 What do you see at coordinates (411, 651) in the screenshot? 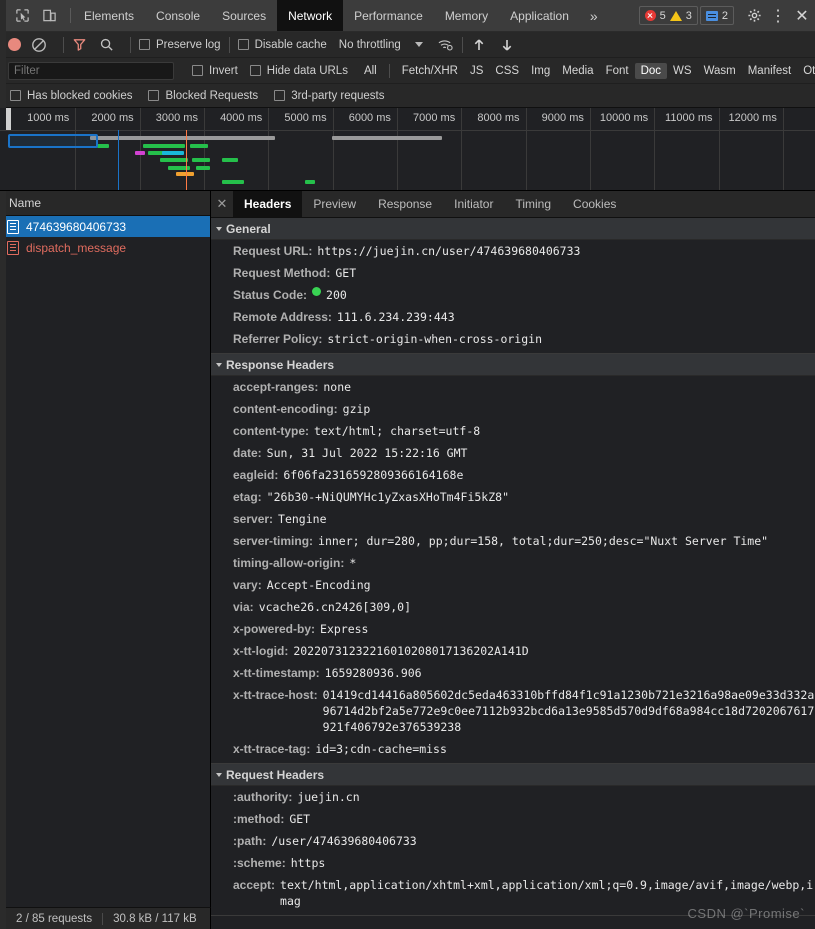
I see `header-value: 20220731232216010208017136202A141D` at bounding box center [411, 651].